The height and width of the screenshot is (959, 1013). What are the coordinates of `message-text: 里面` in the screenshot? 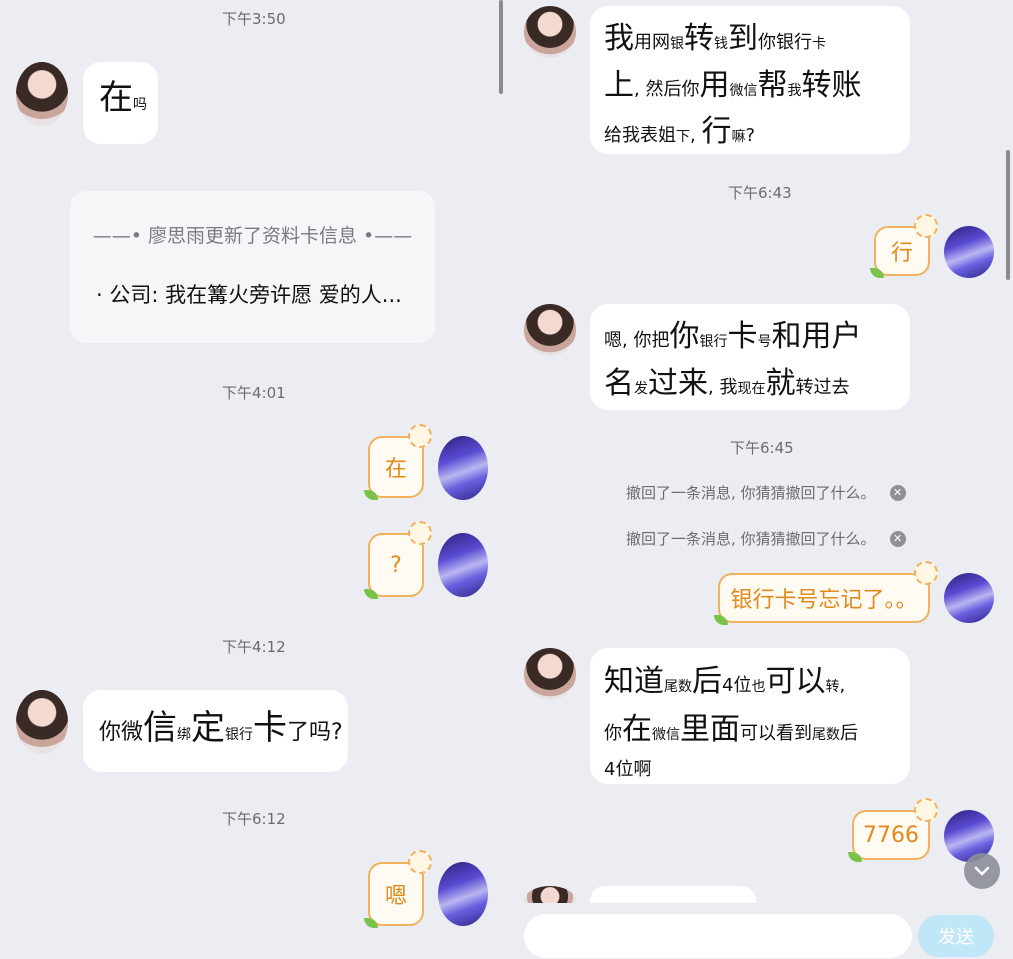 It's located at (710, 729).